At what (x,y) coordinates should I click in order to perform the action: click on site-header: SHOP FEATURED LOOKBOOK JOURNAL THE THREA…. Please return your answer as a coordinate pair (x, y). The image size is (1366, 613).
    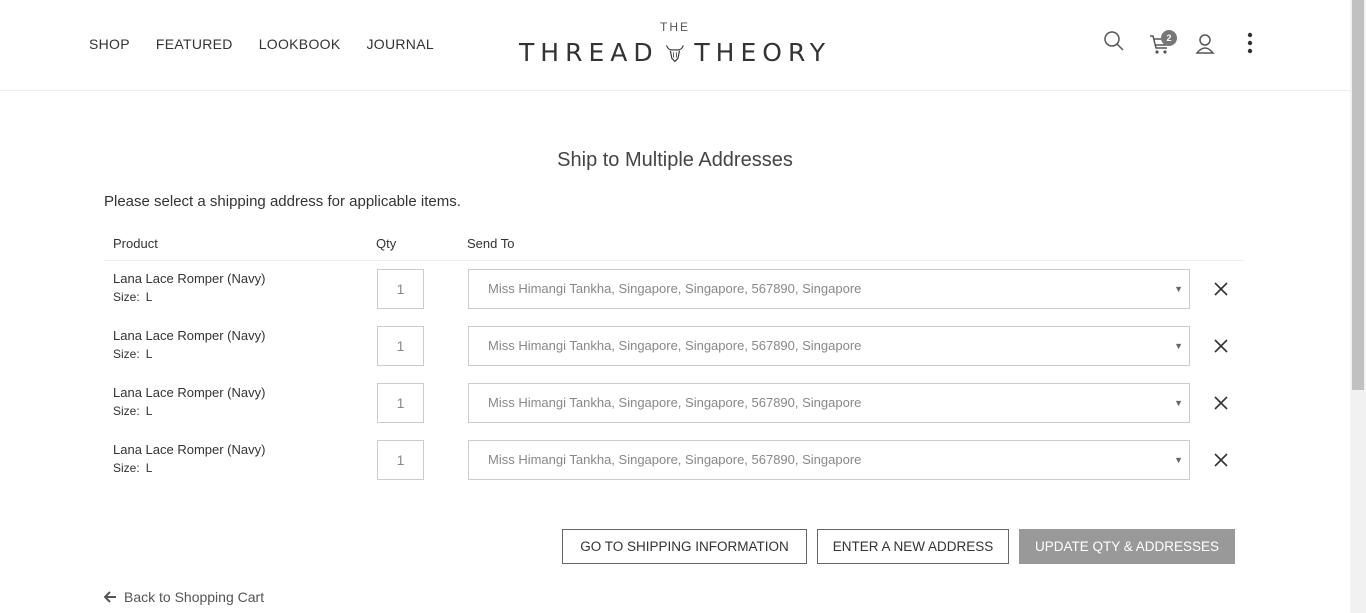
    Looking at the image, I should click on (675, 45).